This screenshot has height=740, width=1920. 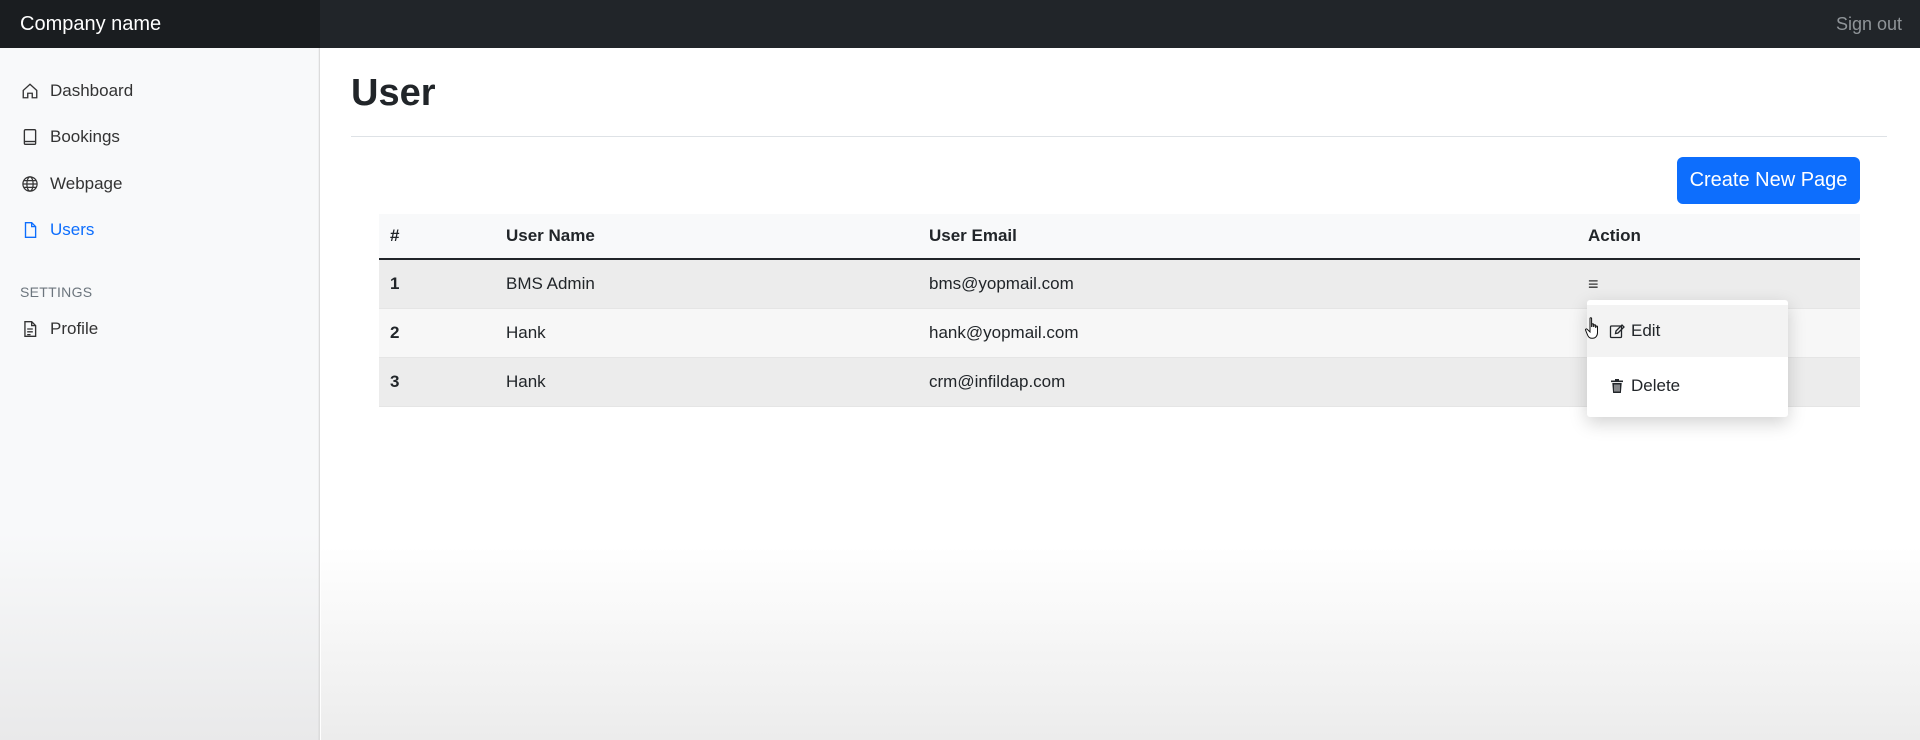 I want to click on sidebar-item-users: Users, so click(x=57, y=230).